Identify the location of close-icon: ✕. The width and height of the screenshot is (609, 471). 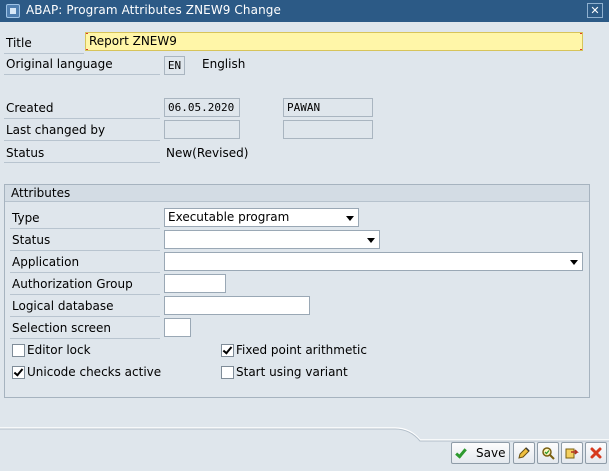
(595, 10).